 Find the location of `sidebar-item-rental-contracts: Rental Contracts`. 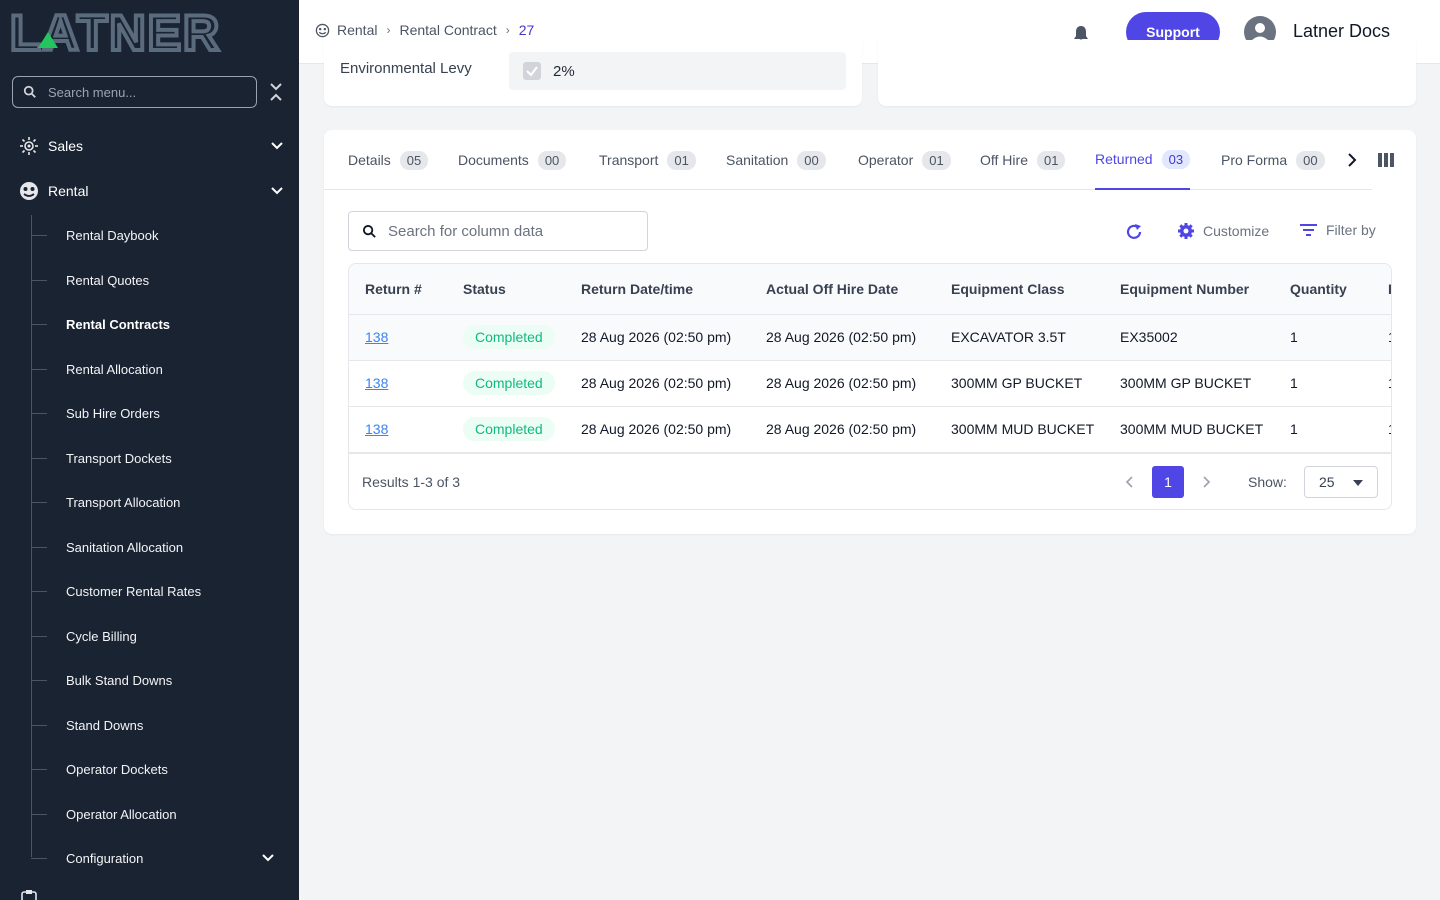

sidebar-item-rental-contracts: Rental Contracts is located at coordinates (100, 324).